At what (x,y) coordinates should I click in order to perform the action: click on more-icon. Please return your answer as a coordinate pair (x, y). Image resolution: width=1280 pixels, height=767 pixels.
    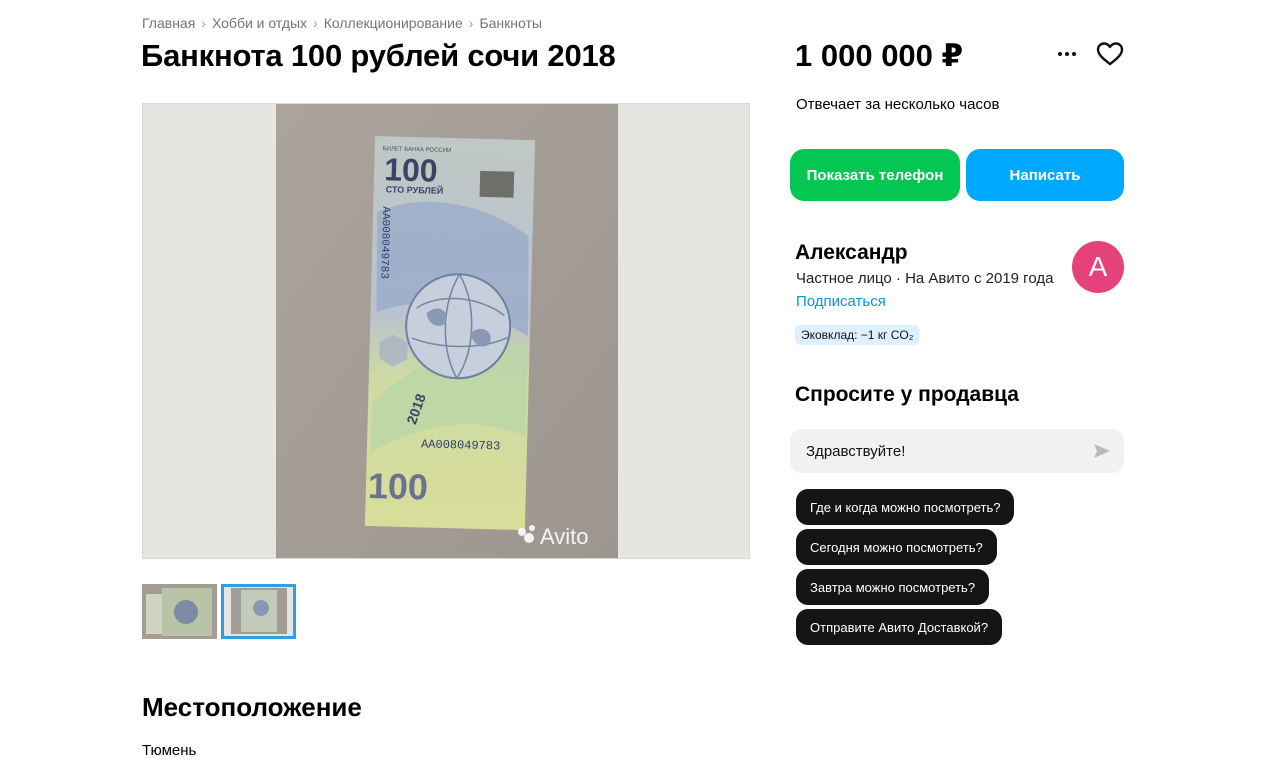
    Looking at the image, I should click on (1067, 54).